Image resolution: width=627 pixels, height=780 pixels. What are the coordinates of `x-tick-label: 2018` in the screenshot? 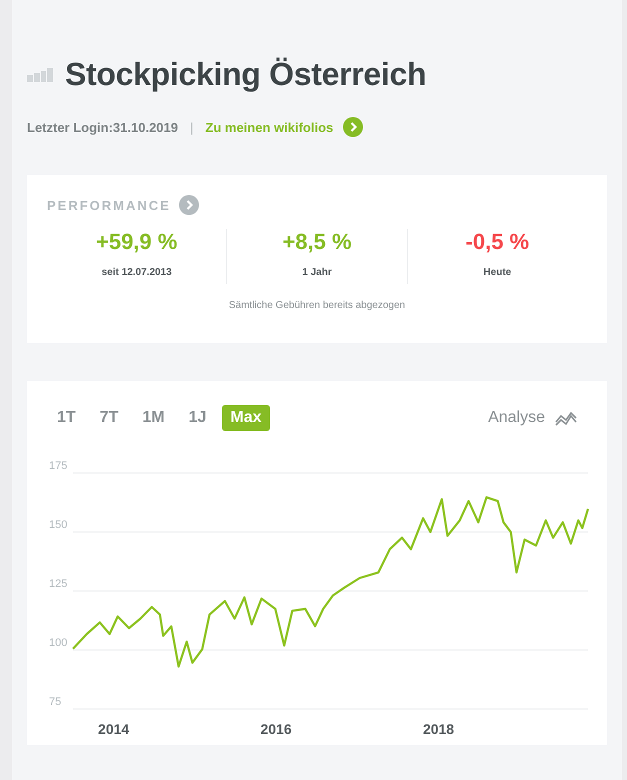 It's located at (438, 729).